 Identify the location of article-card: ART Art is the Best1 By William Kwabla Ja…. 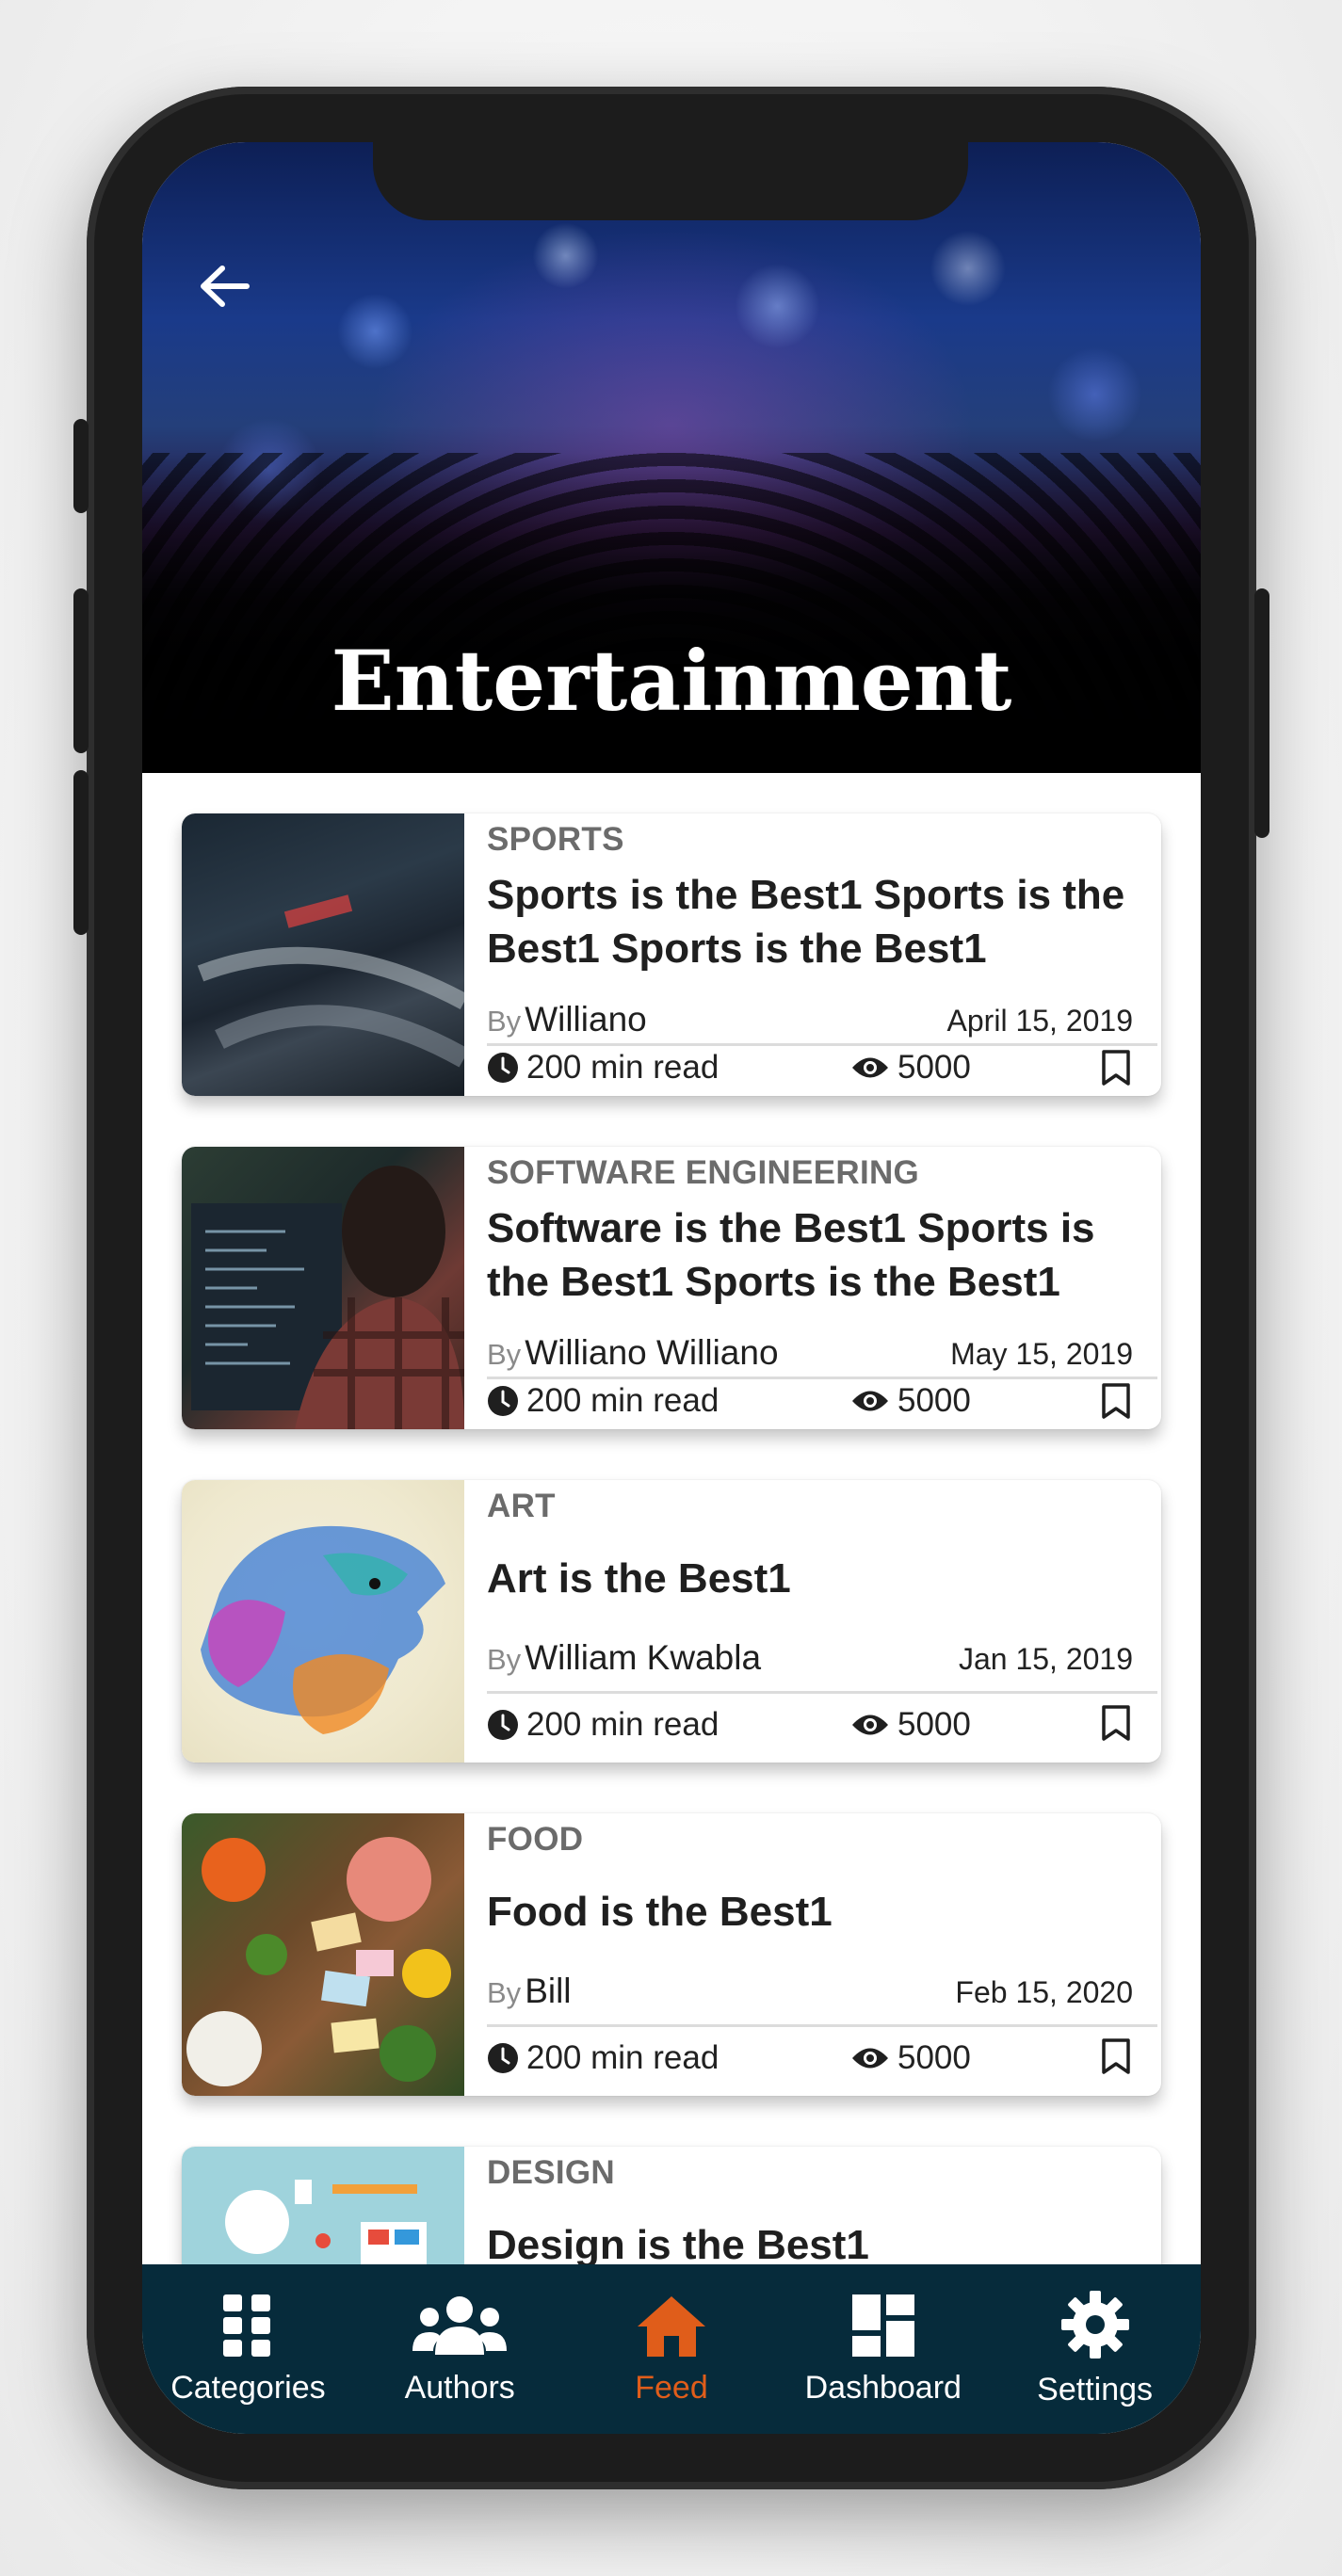
(671, 1621).